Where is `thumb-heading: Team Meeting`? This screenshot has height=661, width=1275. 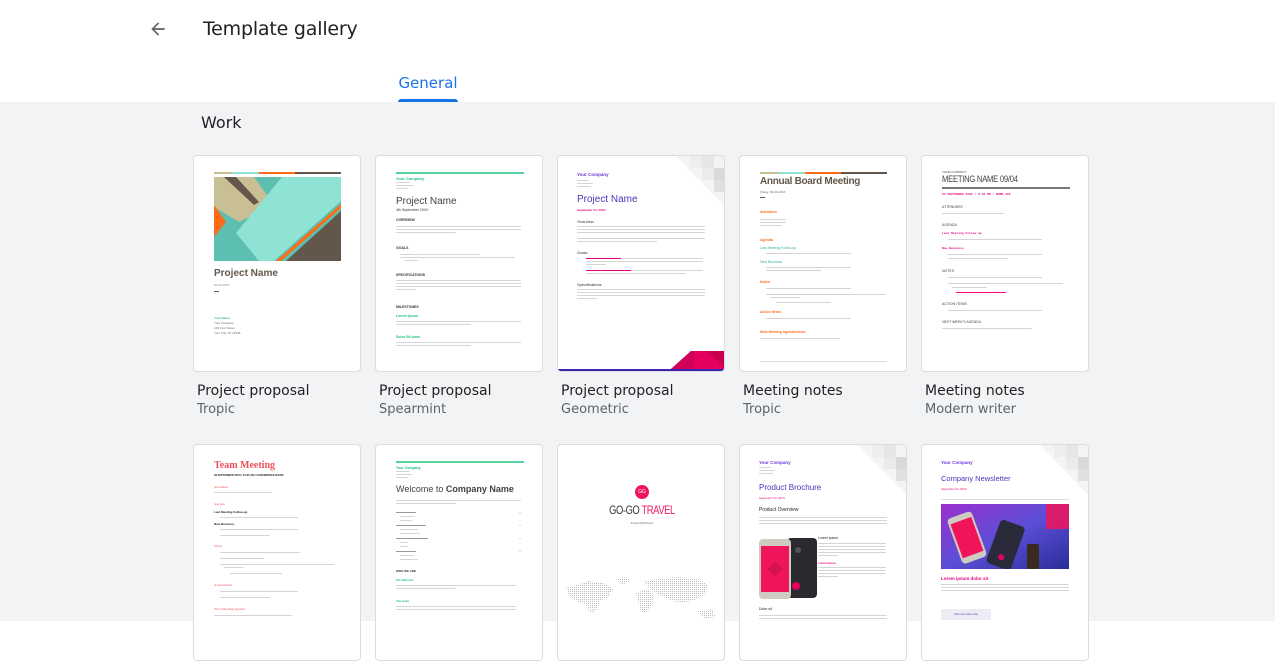 thumb-heading: Team Meeting is located at coordinates (245, 465).